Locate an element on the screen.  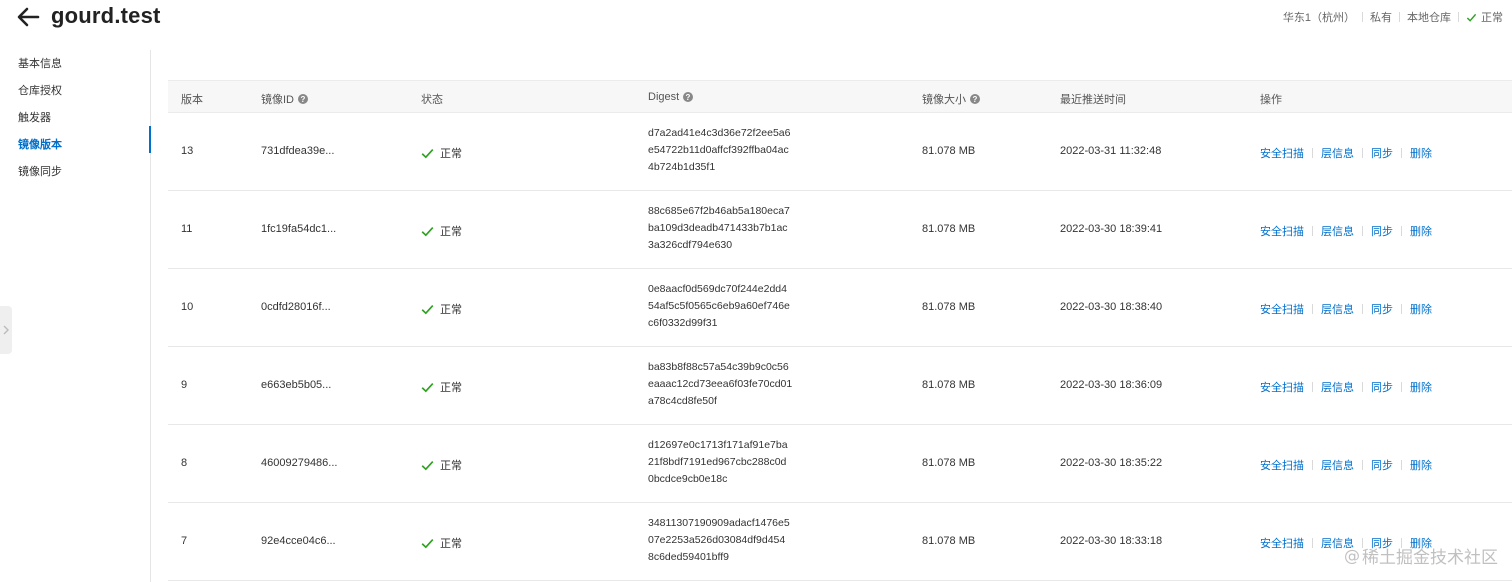
column-header-push-time: 最近推送时间 is located at coordinates (1093, 100).